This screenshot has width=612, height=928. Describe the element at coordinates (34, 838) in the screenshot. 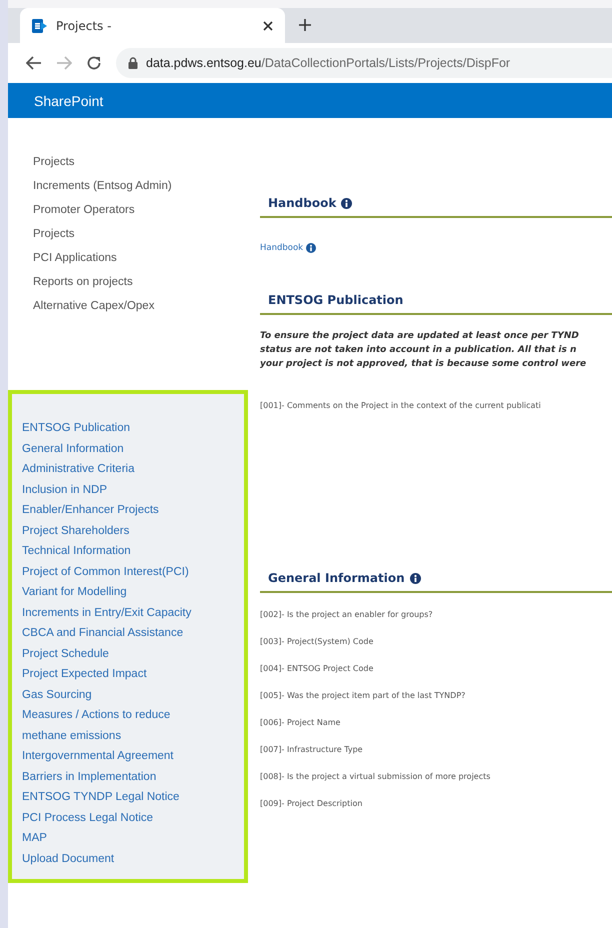

I see `section-link: MAP` at that location.